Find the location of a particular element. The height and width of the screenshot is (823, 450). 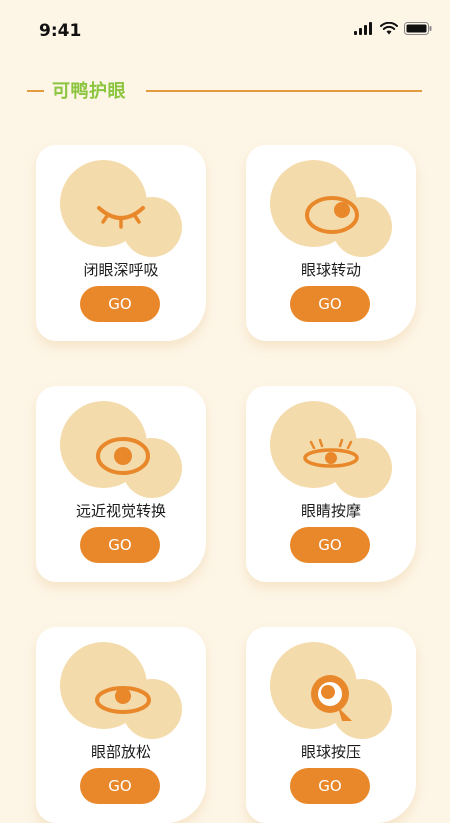

exercise-card-eye-massage: 眼睛按摩 GO is located at coordinates (331, 484).